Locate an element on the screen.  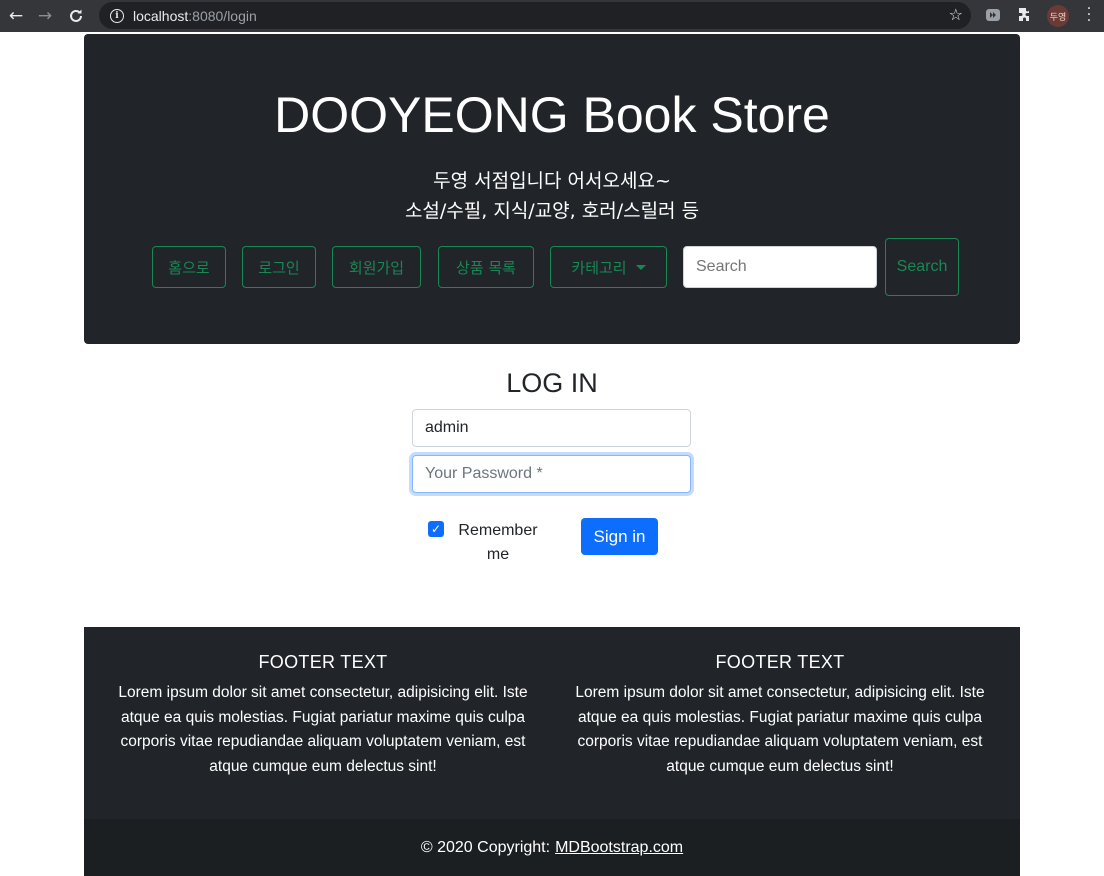
nav-category-dropdown: 카테고리 is located at coordinates (608, 267).